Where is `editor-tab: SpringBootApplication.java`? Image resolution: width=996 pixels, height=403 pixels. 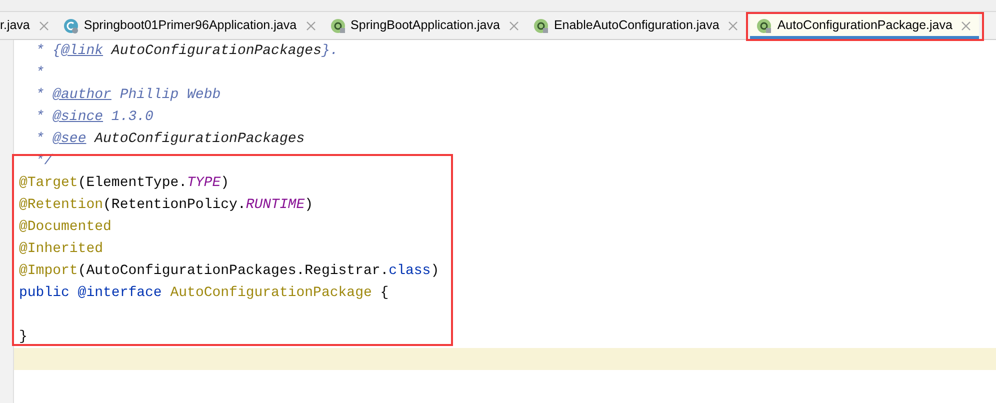
editor-tab: SpringBootApplication.java is located at coordinates (425, 25).